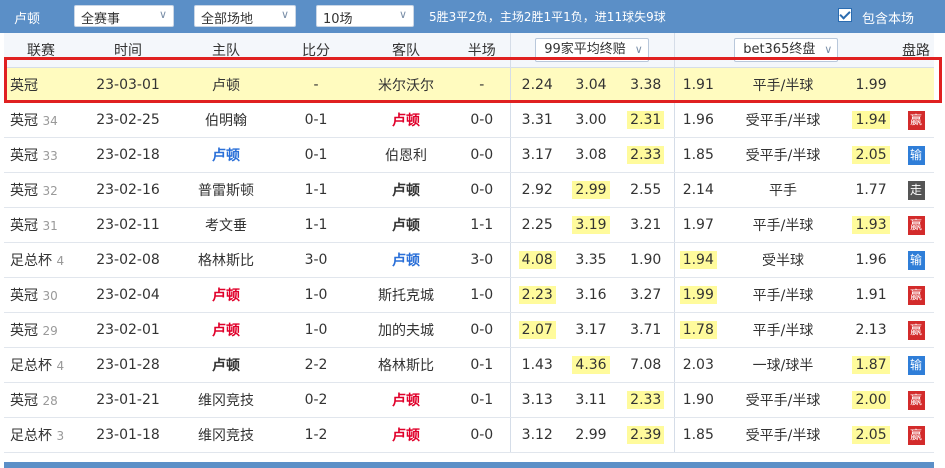 This screenshot has height=468, width=945. What do you see at coordinates (646, 330) in the screenshot?
I see `odds-value: 3.71` at bounding box center [646, 330].